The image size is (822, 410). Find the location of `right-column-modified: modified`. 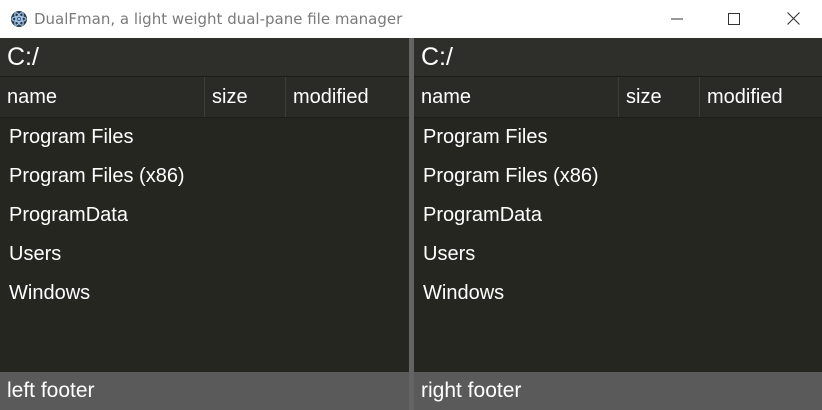

right-column-modified: modified is located at coordinates (761, 97).